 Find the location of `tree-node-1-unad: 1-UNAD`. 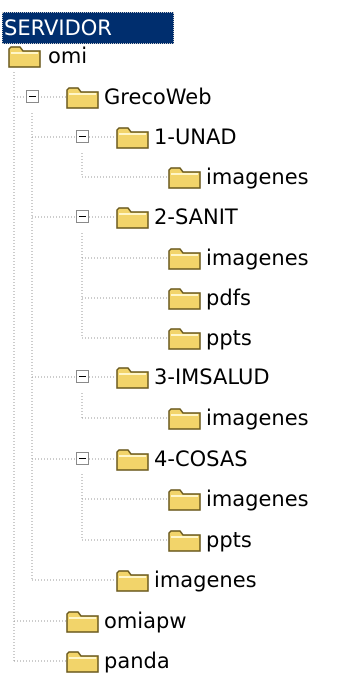

tree-node-1-unad: 1-UNAD is located at coordinates (172, 137).